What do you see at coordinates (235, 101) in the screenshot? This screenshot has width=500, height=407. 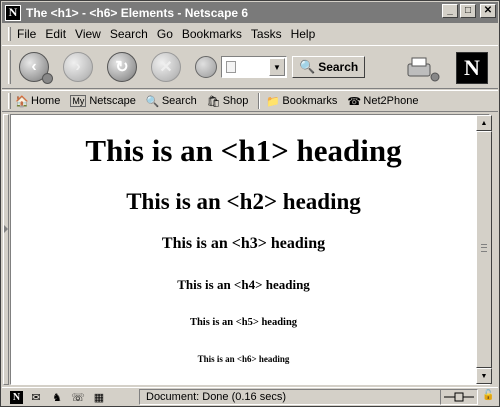 I see `shop-label: Shop` at bounding box center [235, 101].